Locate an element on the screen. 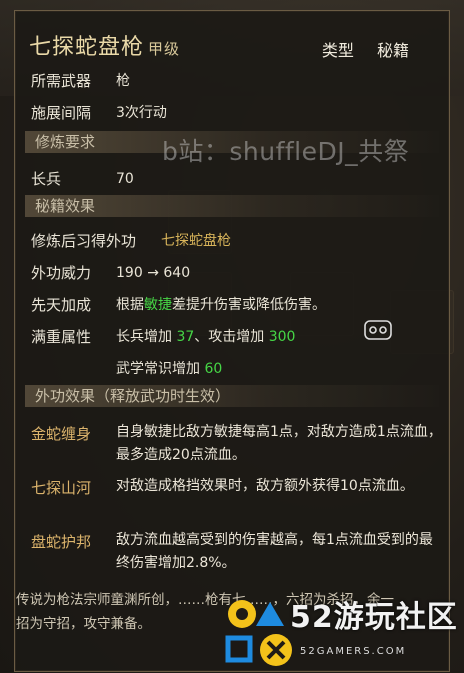 This screenshot has height=673, width=464. interval-label: 施展间隔 is located at coordinates (61, 113).